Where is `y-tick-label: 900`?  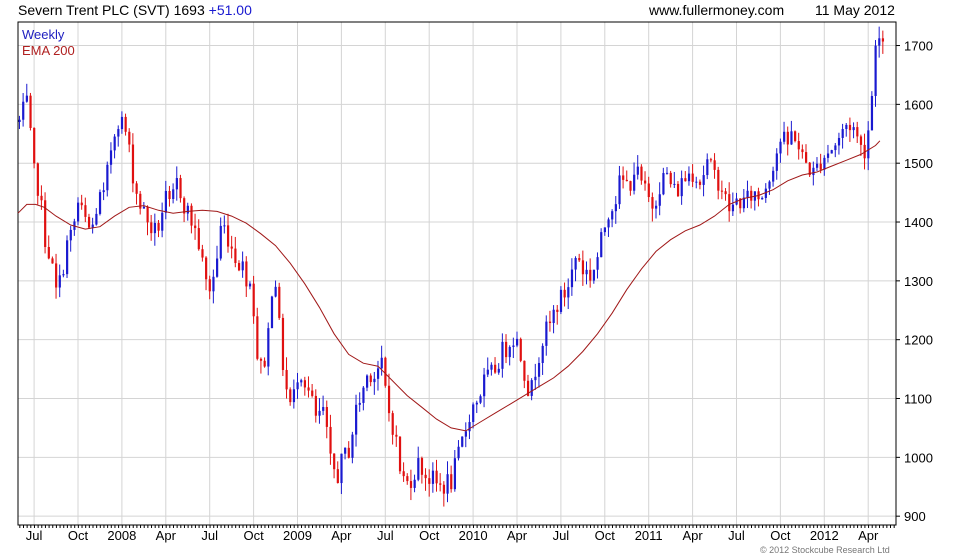
y-tick-label: 900 is located at coordinates (915, 516).